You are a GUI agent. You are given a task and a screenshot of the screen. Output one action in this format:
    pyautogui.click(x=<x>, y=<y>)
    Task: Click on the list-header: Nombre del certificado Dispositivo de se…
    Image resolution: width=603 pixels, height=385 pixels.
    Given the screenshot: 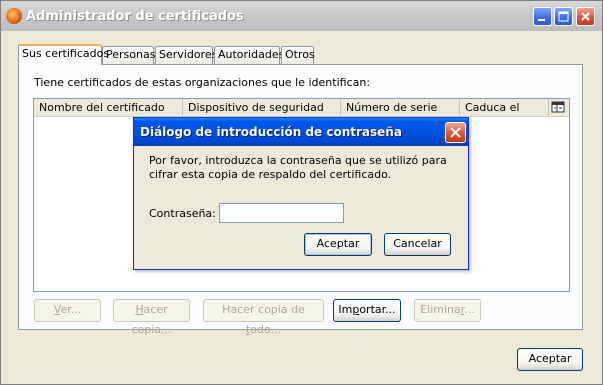 What is the action you would take?
    pyautogui.click(x=301, y=108)
    